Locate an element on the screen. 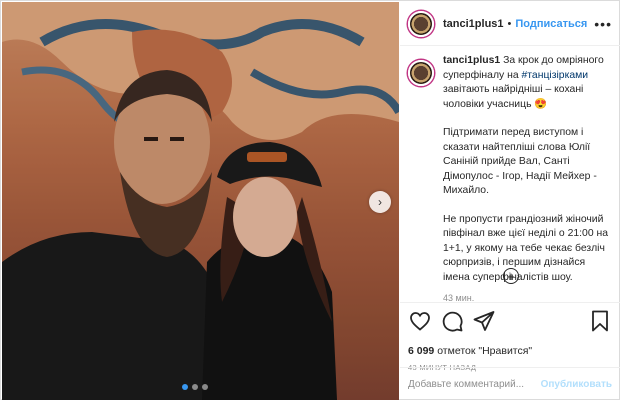  likes-count: 6 099 отметок "Нравится" is located at coordinates (510, 351).